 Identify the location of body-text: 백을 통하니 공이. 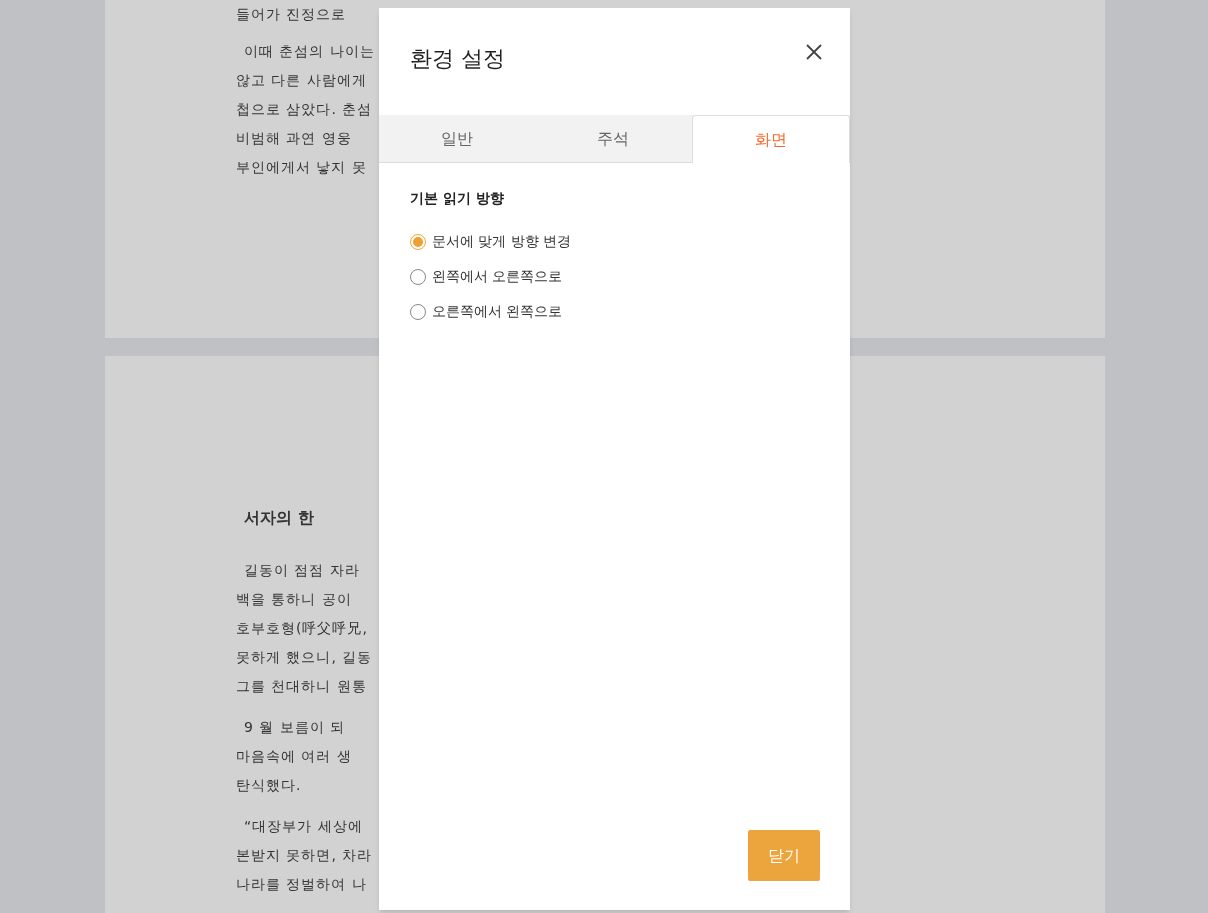
(294, 599).